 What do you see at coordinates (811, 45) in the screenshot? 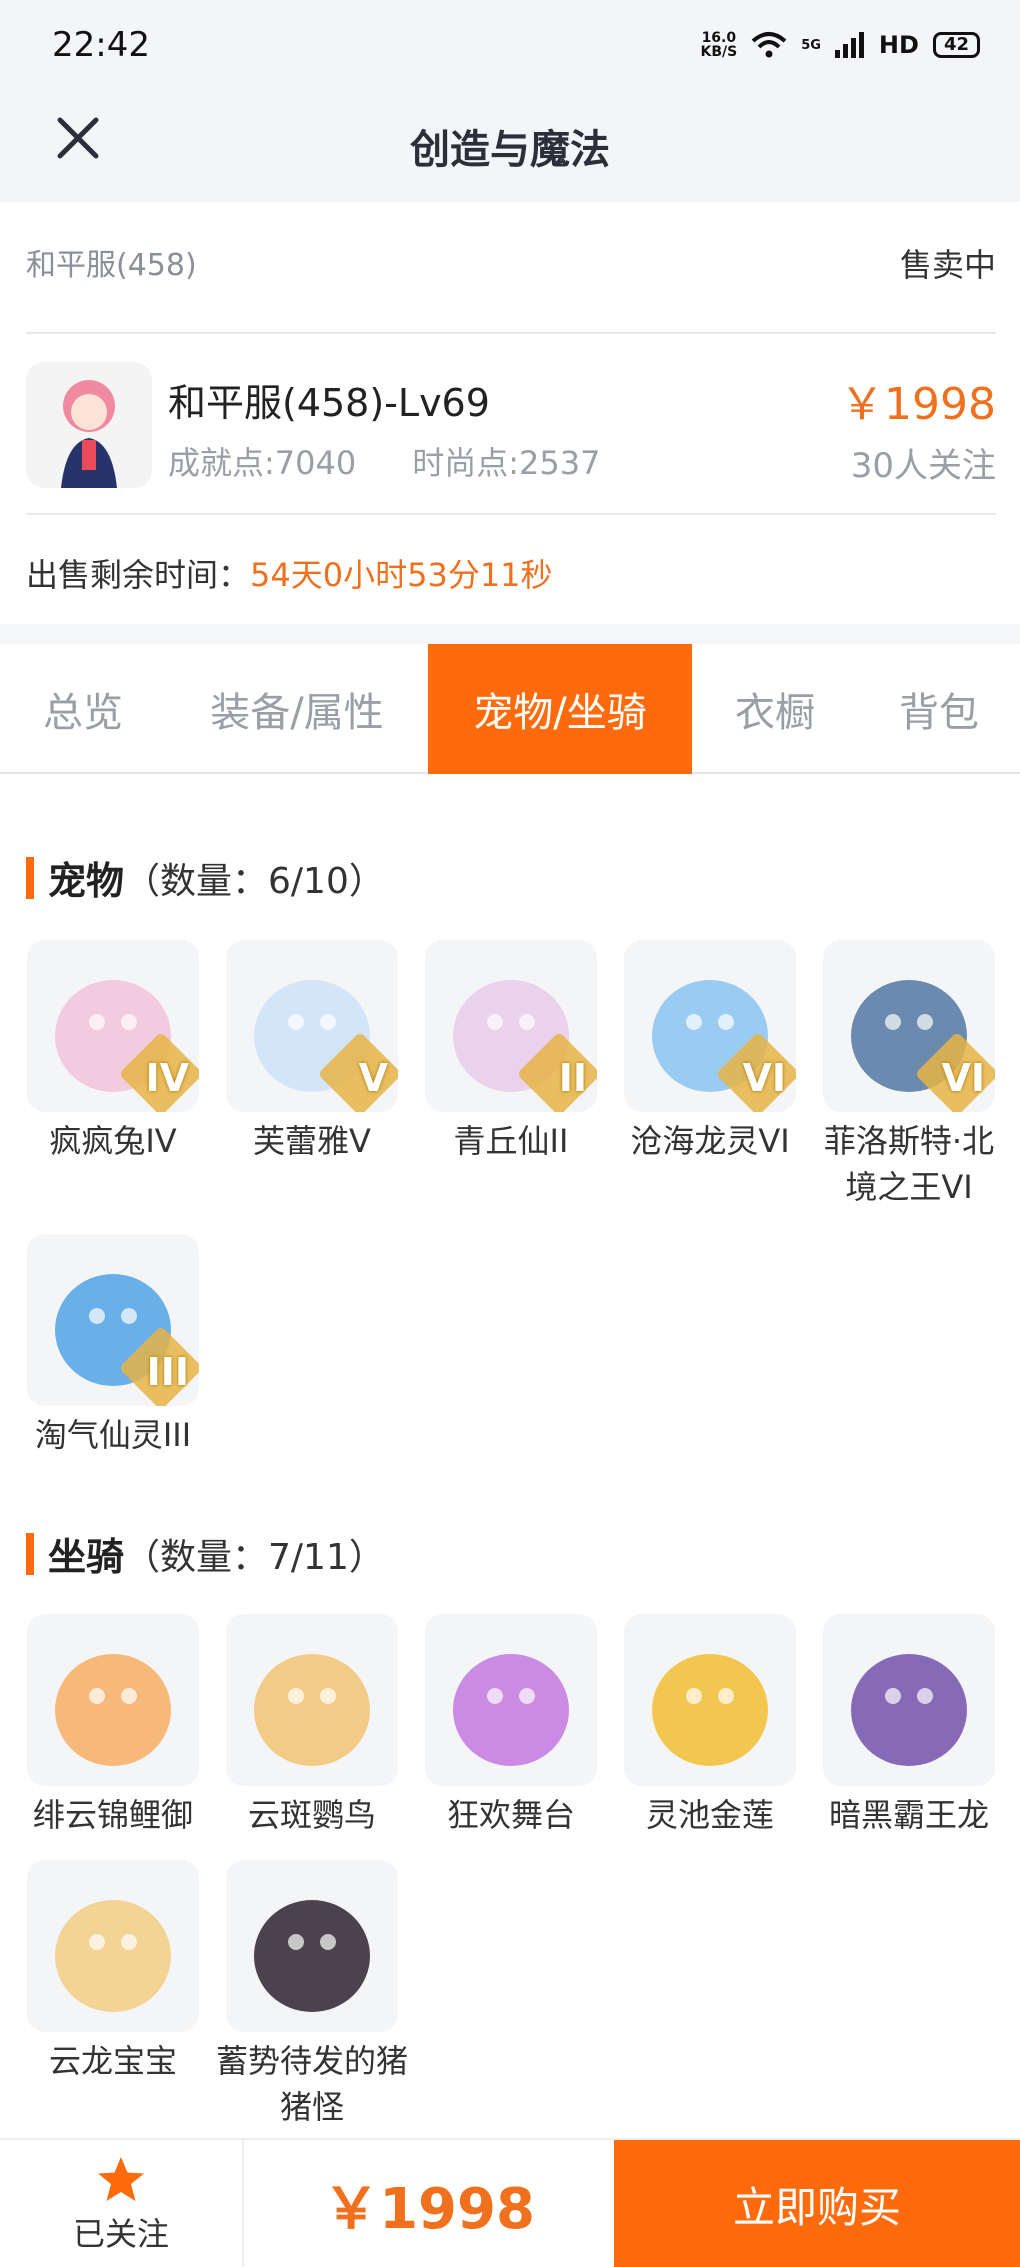
I see `network-type: 5G` at bounding box center [811, 45].